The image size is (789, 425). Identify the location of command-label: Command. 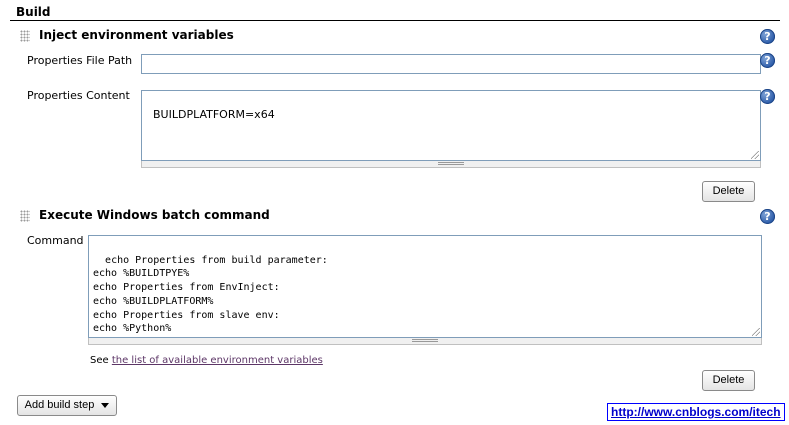
(55, 240).